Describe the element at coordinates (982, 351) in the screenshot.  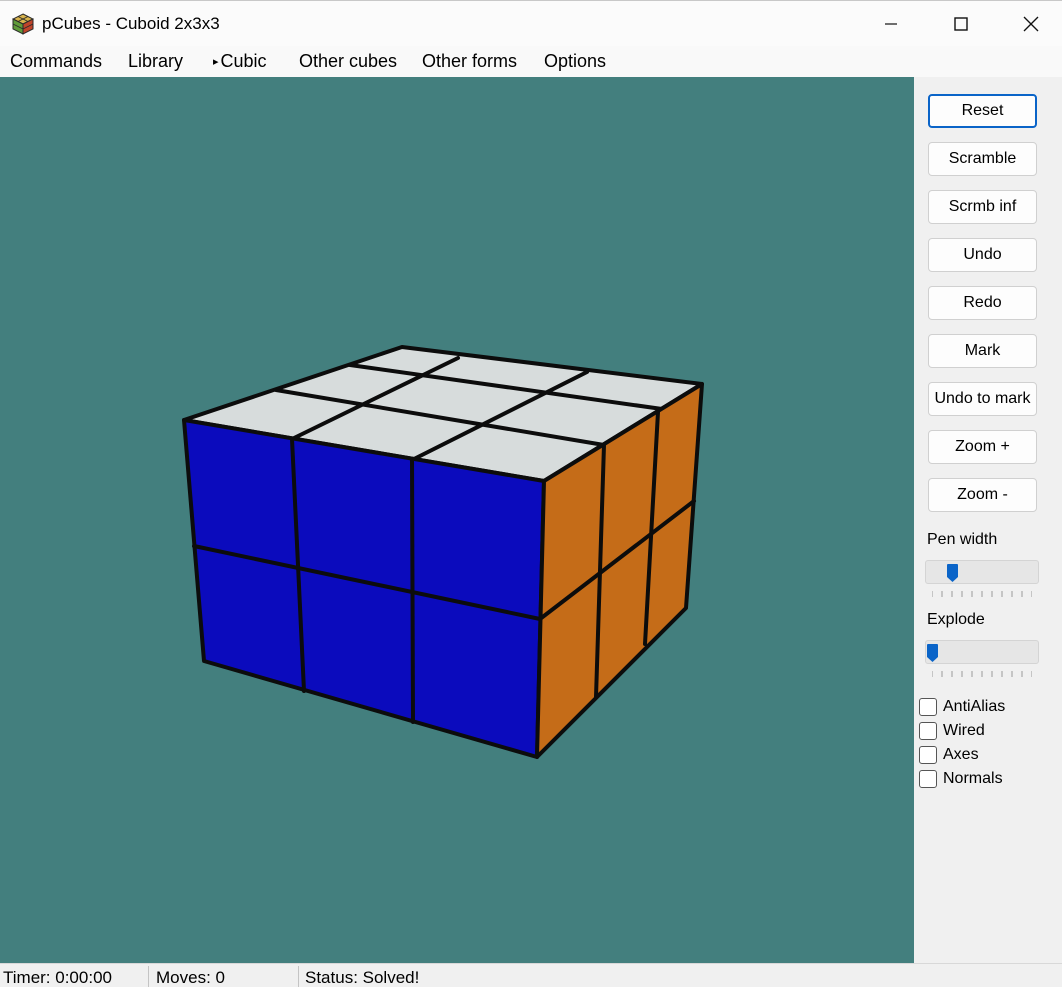
I see `mark-button: Mark` at that location.